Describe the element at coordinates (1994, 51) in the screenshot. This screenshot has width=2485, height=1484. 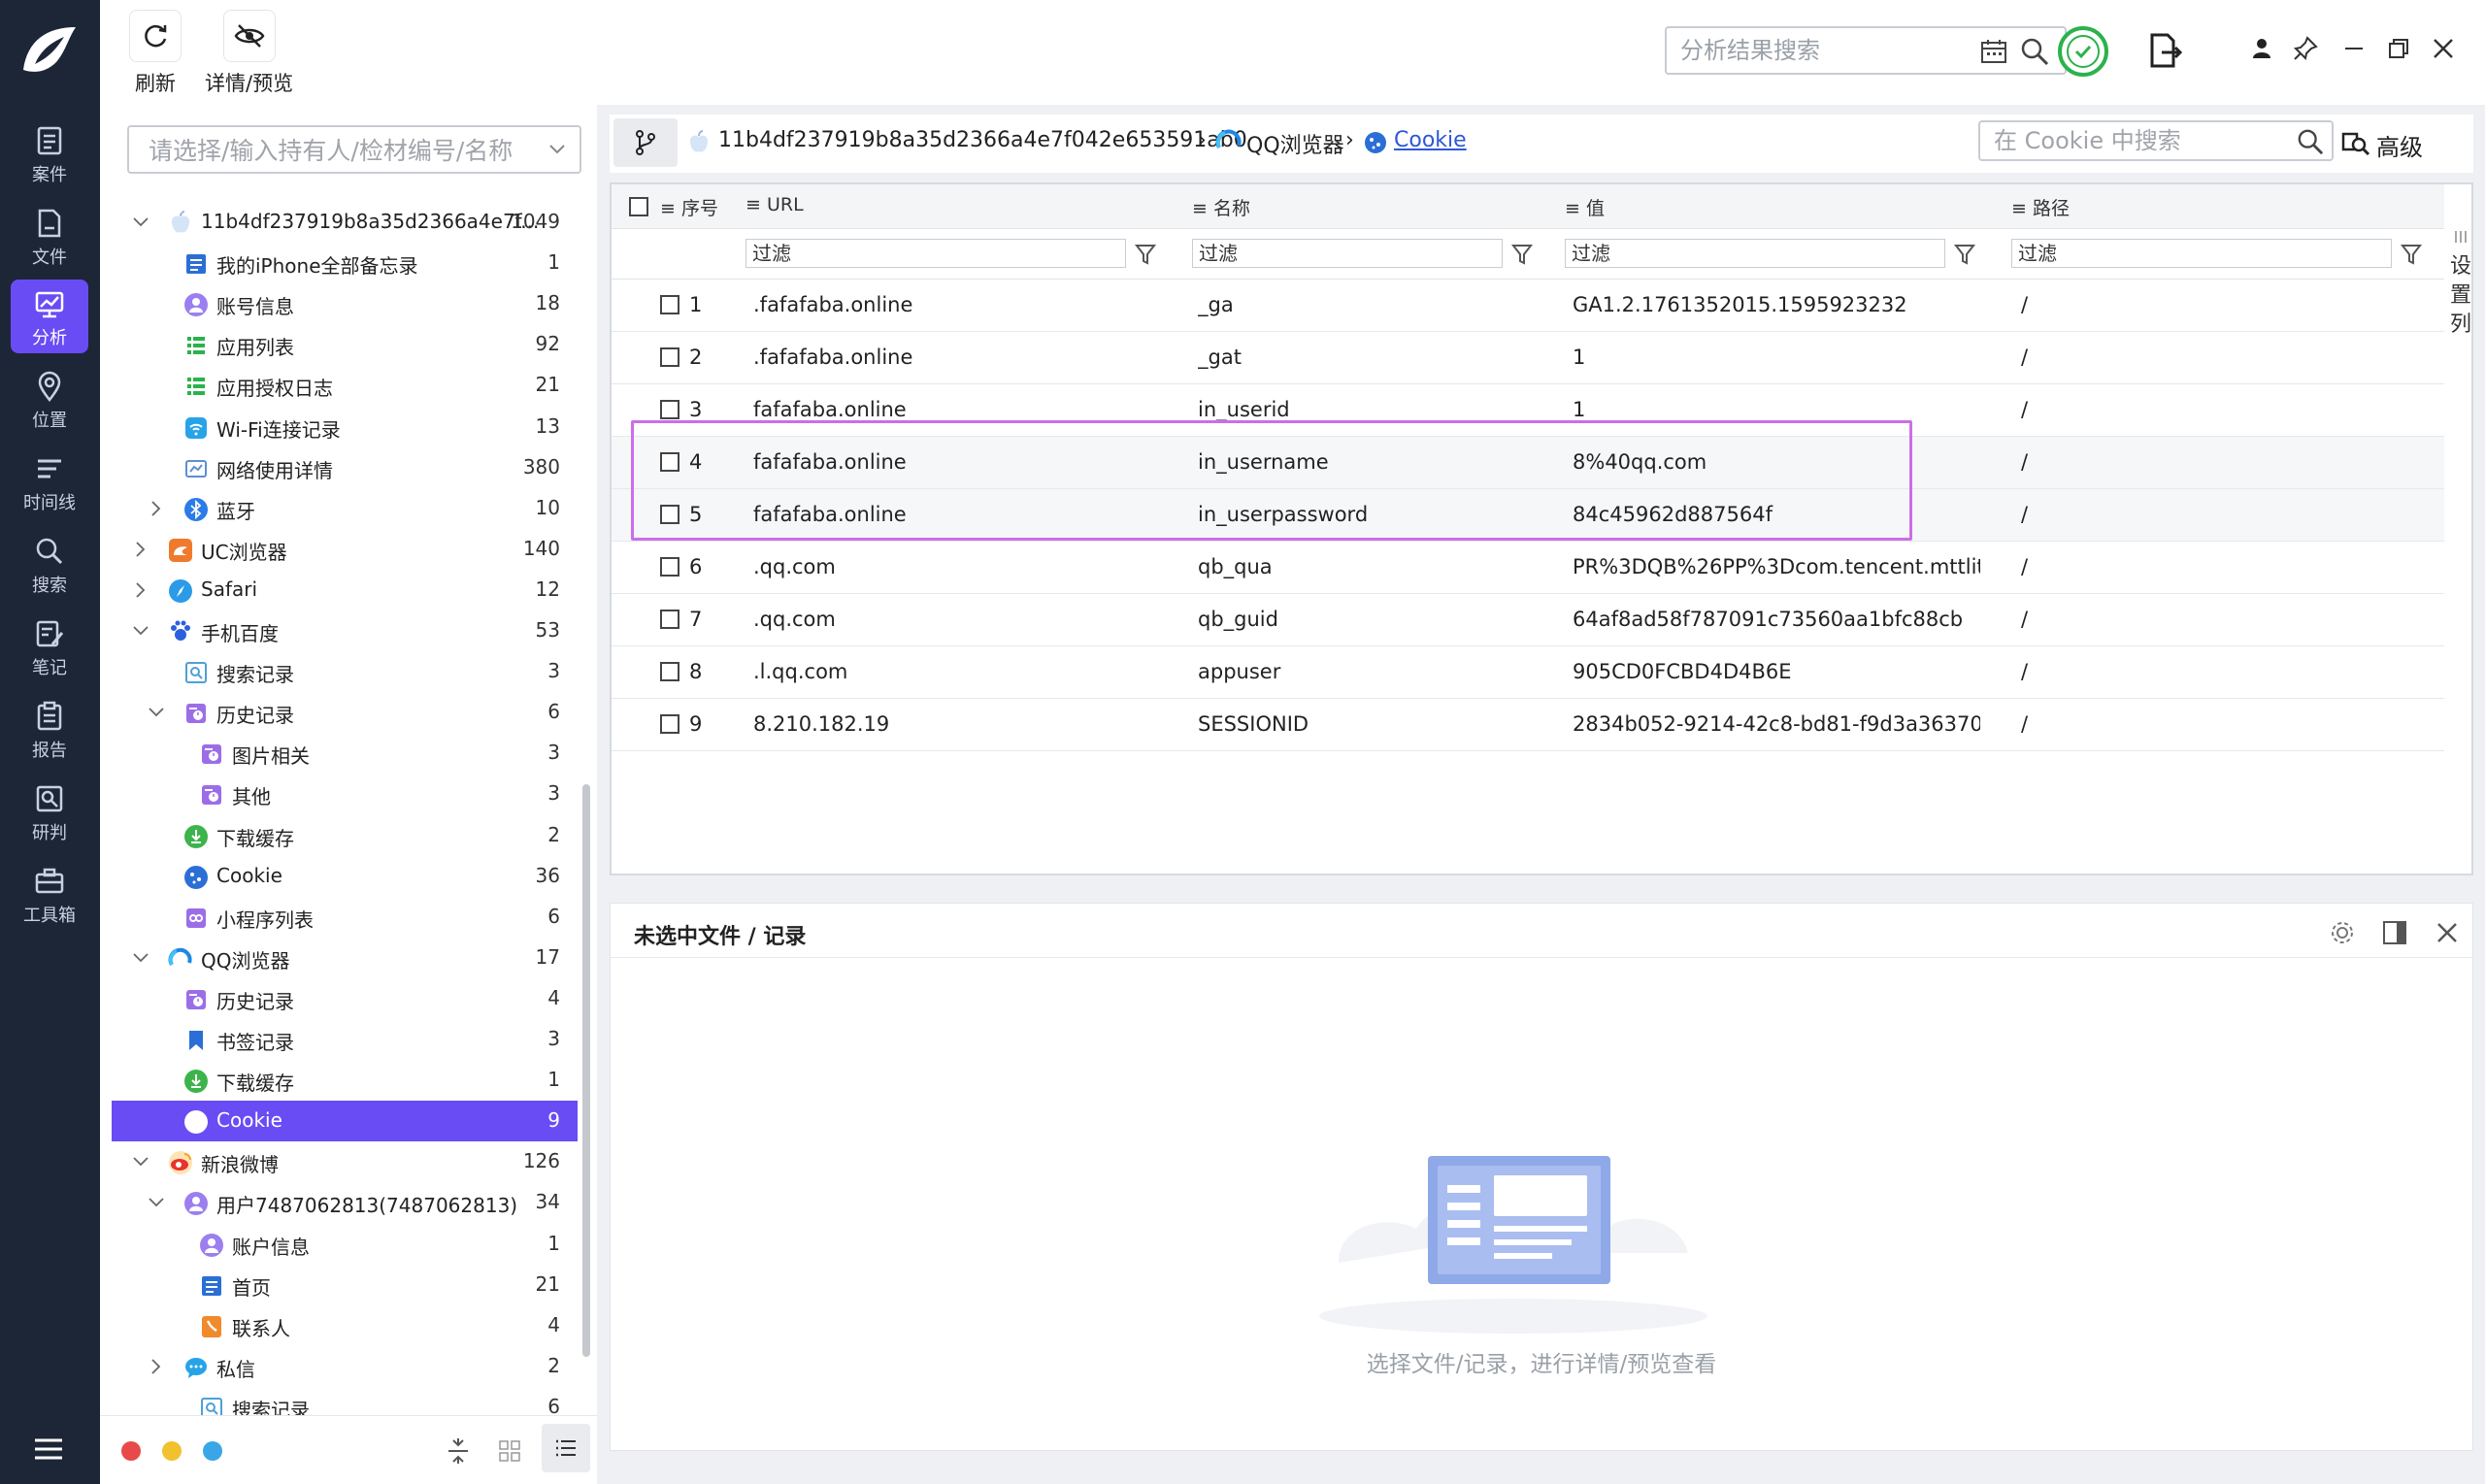
I see `calendar-icon` at that location.